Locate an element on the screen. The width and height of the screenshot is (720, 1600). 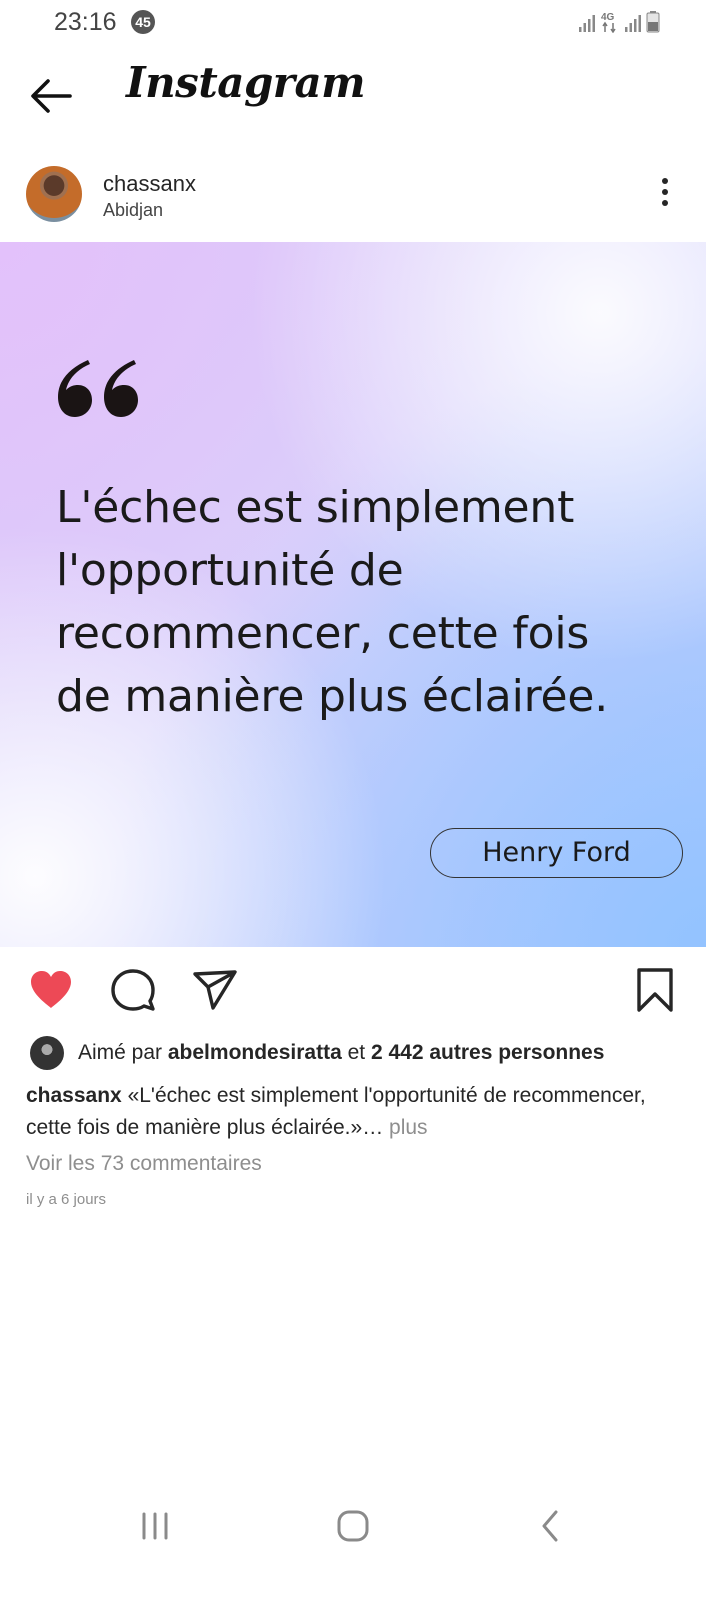
notification-count-badge: 45 is located at coordinates (143, 22).